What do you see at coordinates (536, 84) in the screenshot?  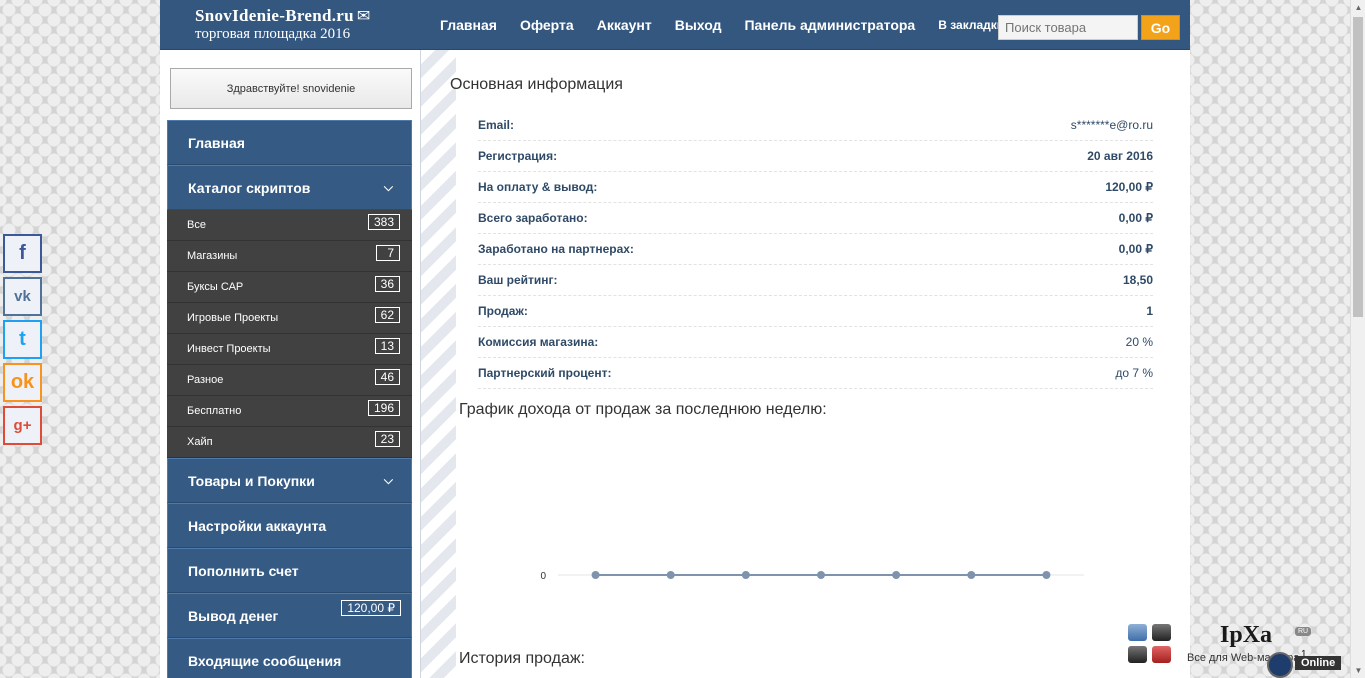 I see `section-title: Основная информация` at bounding box center [536, 84].